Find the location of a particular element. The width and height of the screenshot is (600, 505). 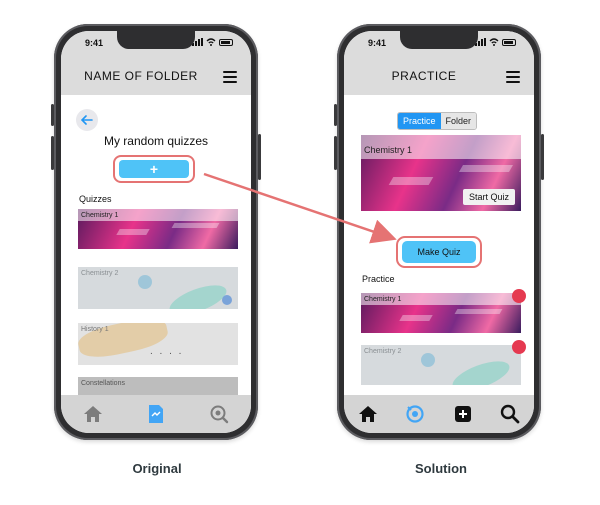

arrow-left-icon is located at coordinates (87, 120).